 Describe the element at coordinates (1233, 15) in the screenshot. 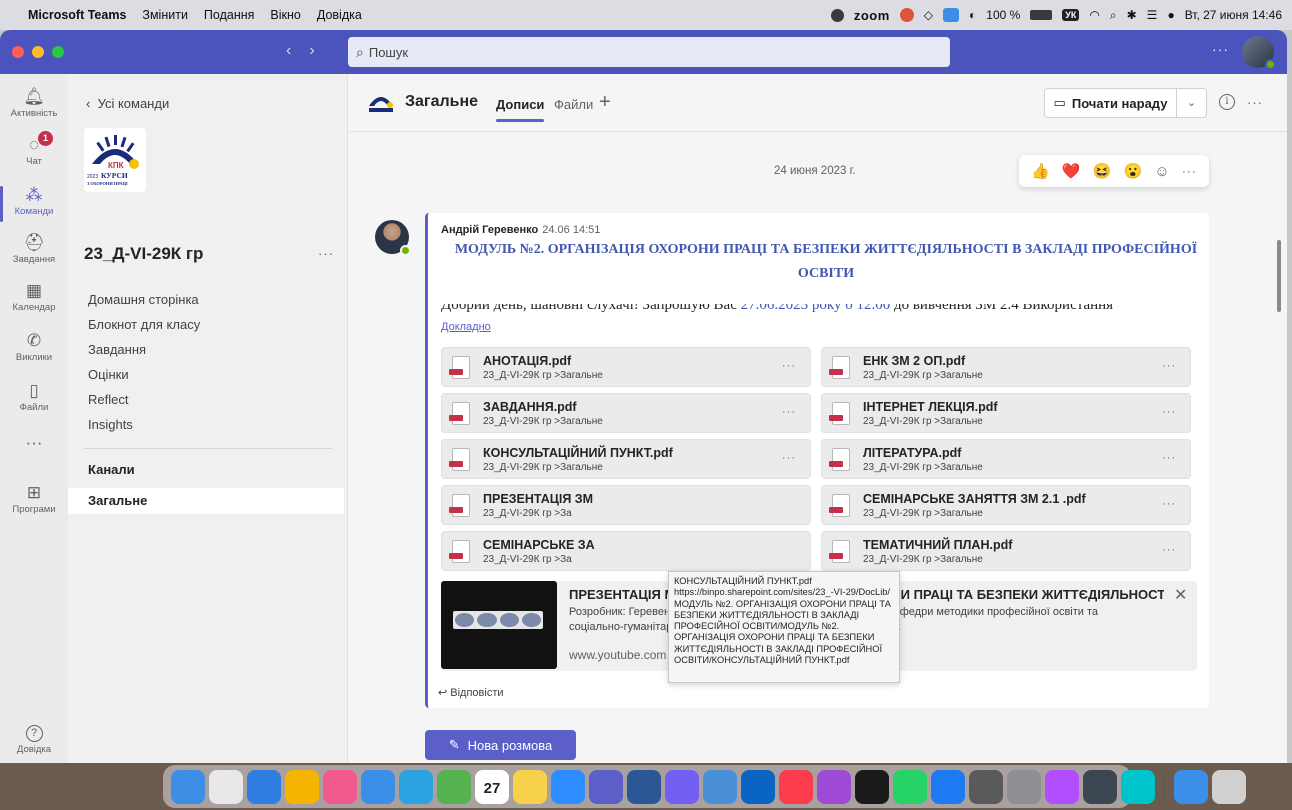

I see `clock: Вт, 27 июня 14:46` at that location.